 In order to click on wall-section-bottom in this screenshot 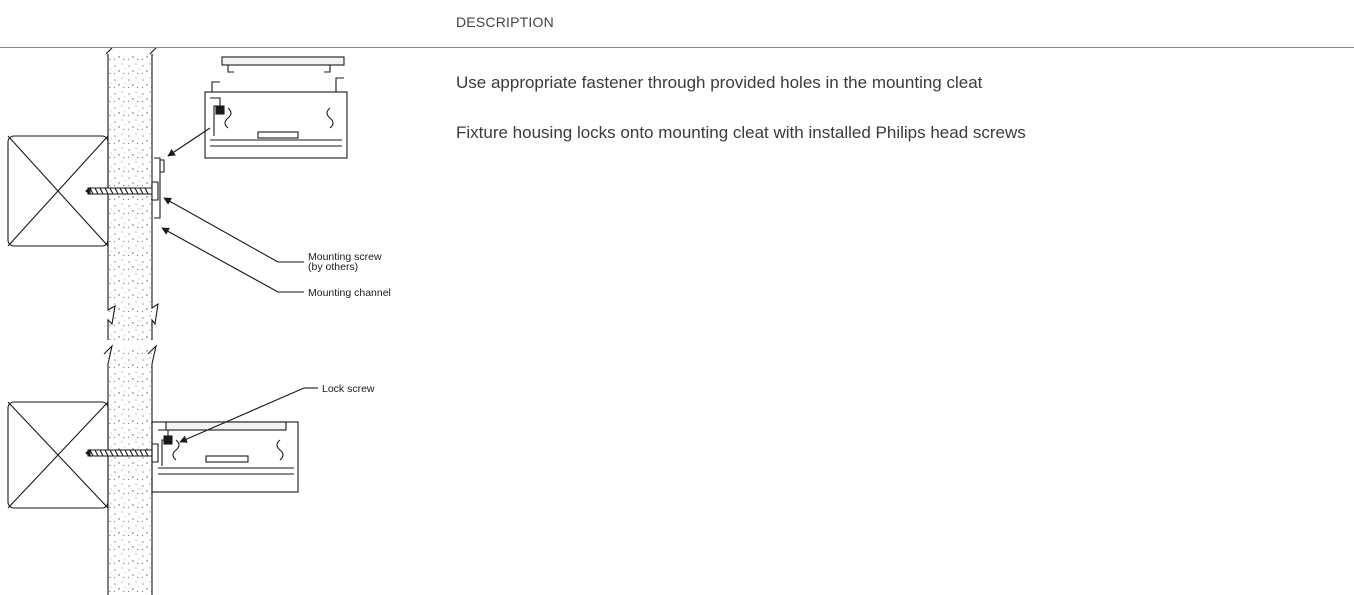, I will do `click(130, 469)`.